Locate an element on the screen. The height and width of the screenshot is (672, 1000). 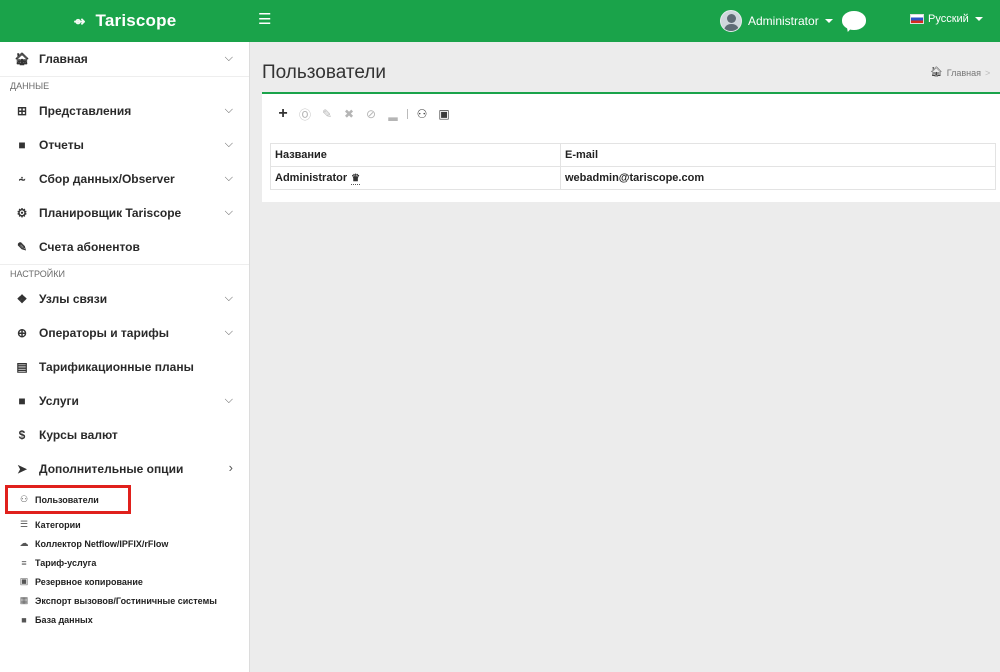
sidebar-item-views: ⊞ Представления ⌵ is located at coordinates (124, 111).